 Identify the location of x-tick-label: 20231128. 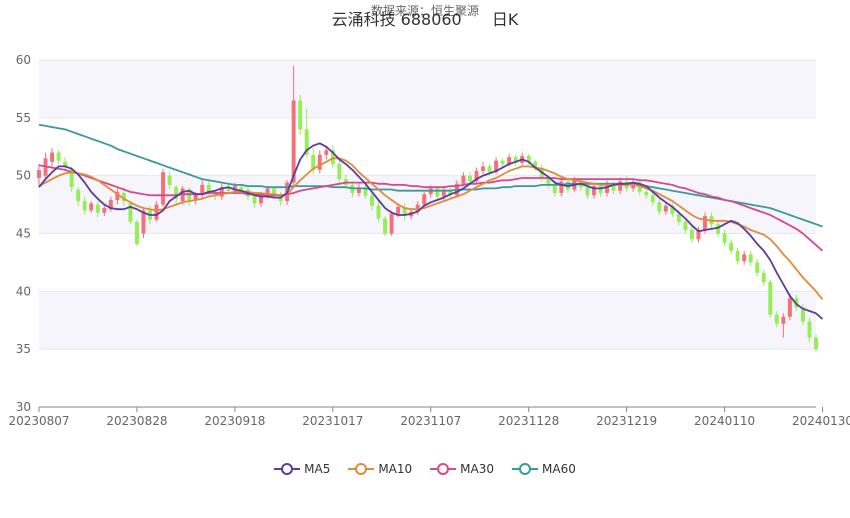
(528, 421).